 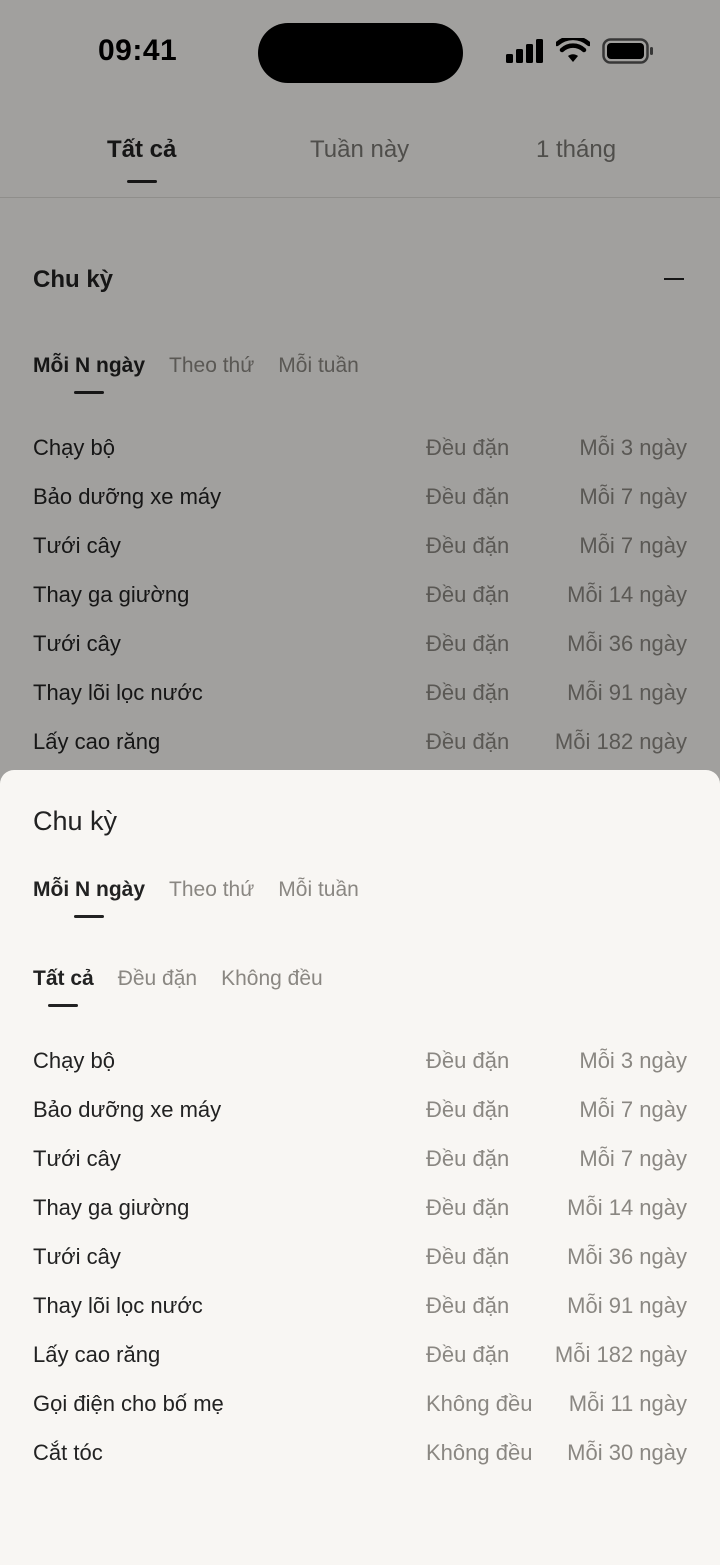 I want to click on sheet-list-item: Thay ga giường Đều đặn Mỗi 14 ngày, so click(x=360, y=1210).